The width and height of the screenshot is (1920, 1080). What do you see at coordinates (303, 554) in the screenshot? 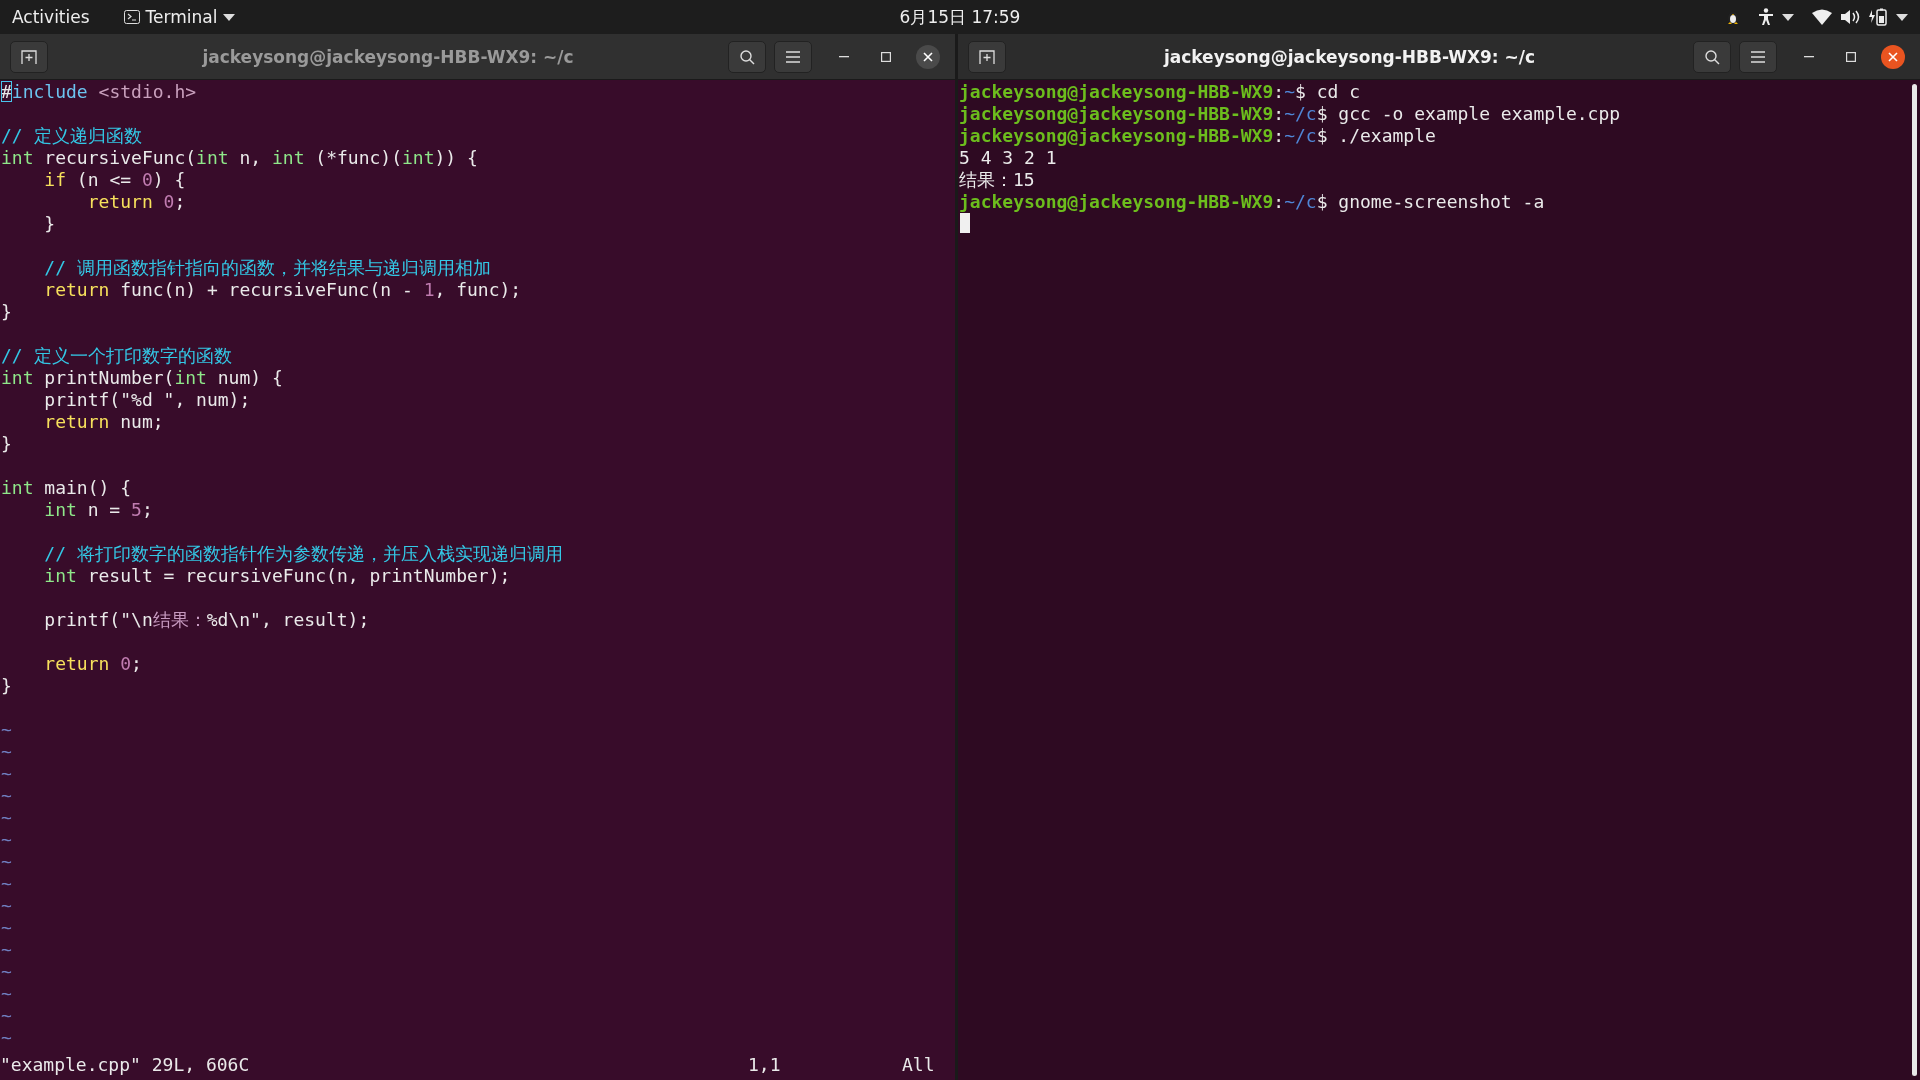
I see `code-line: // 将打印数字的函数指针作为参数传递，并压入栈实现递归调用` at bounding box center [303, 554].